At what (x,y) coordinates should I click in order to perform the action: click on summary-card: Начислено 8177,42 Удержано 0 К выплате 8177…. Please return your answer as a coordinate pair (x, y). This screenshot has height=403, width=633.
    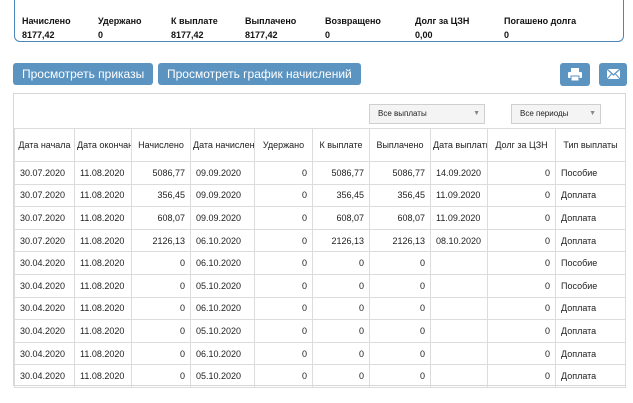
    Looking at the image, I should click on (319, 21).